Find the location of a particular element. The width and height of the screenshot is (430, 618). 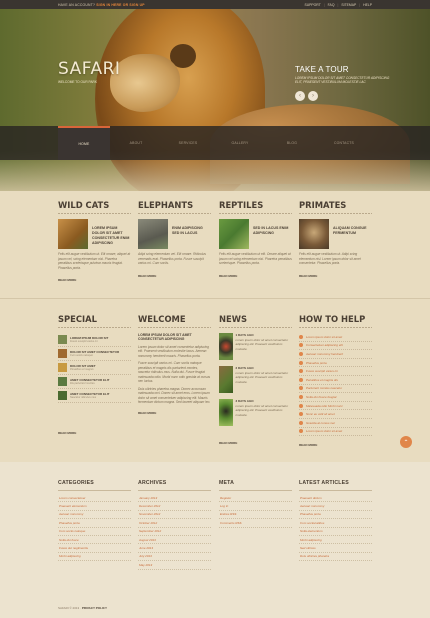

site-logo: SAFARI WELCOME TO OUR PARK is located at coordinates (89, 71).